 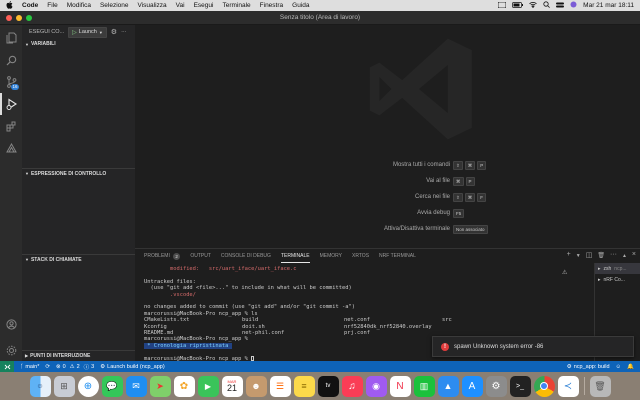 I want to click on photos-icon: ✿, so click(x=184, y=386).